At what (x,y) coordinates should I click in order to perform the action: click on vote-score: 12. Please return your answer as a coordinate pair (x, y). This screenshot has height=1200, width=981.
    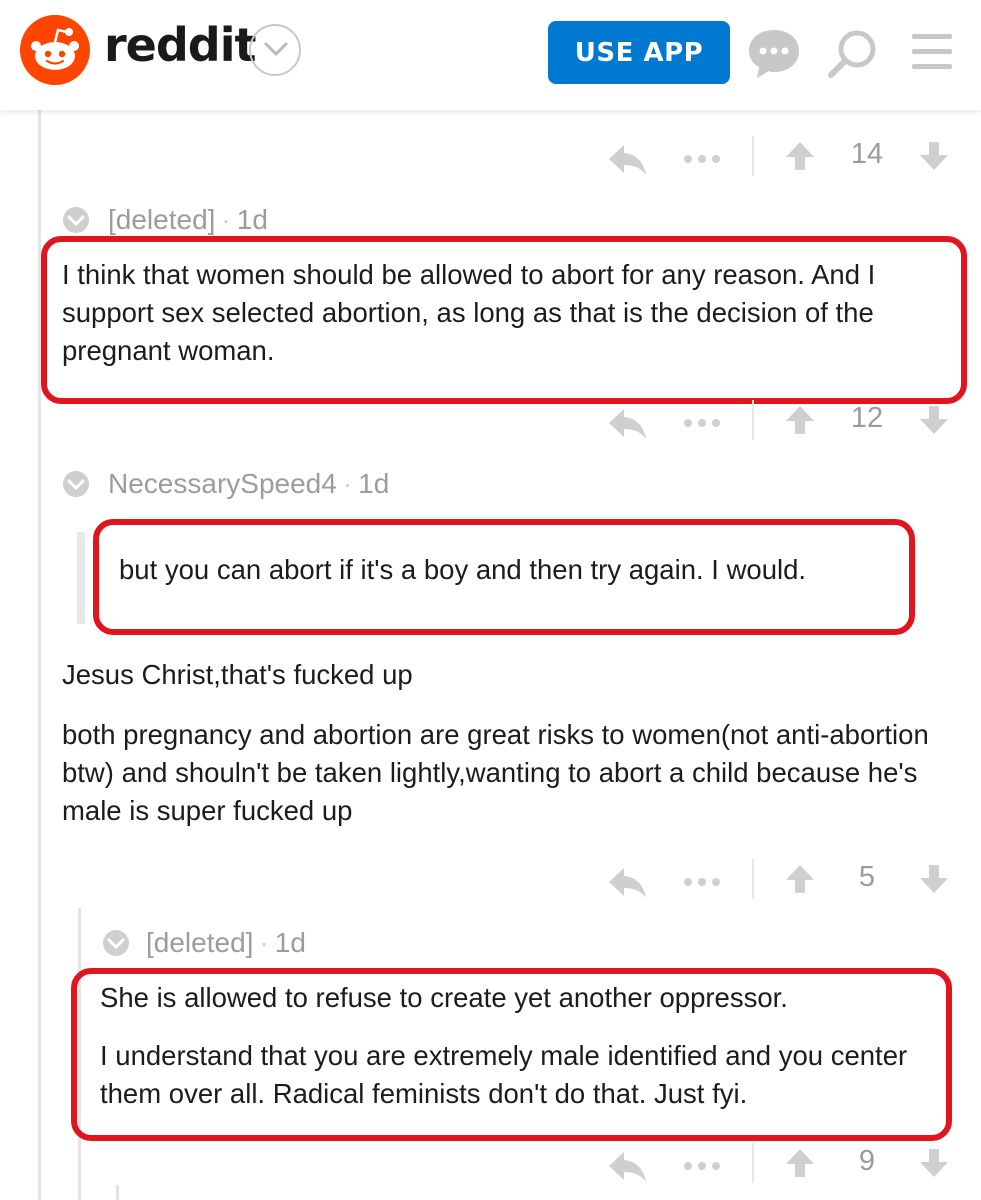
    Looking at the image, I should click on (867, 418).